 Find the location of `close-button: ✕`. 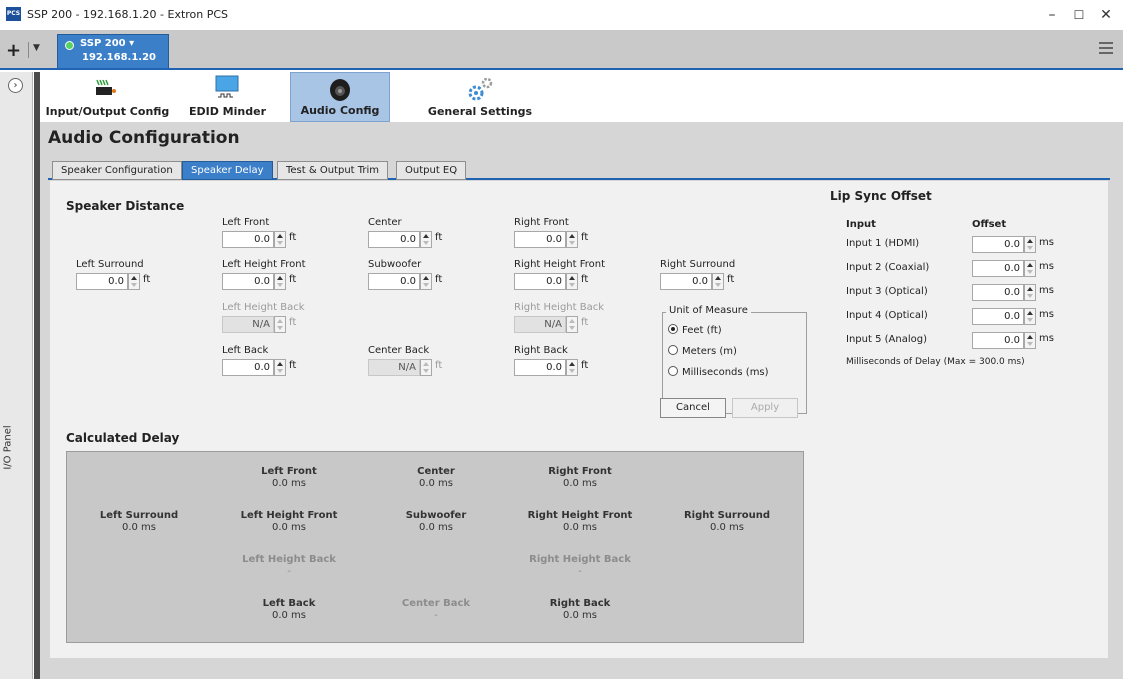

close-button: ✕ is located at coordinates (1106, 15).